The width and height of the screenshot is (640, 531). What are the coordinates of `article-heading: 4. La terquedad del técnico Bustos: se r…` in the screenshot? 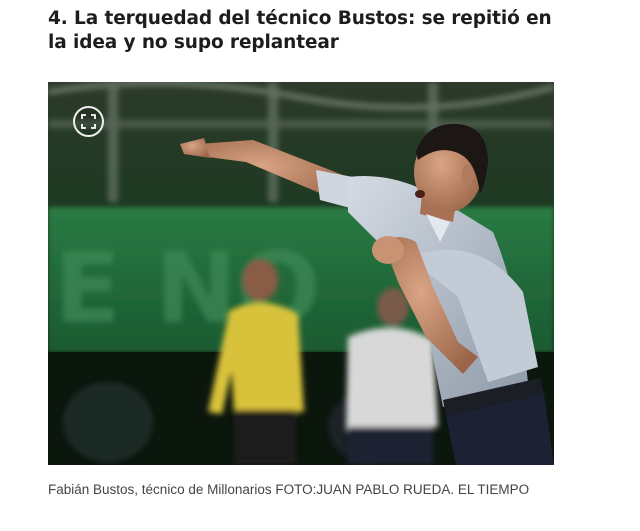 It's located at (300, 30).